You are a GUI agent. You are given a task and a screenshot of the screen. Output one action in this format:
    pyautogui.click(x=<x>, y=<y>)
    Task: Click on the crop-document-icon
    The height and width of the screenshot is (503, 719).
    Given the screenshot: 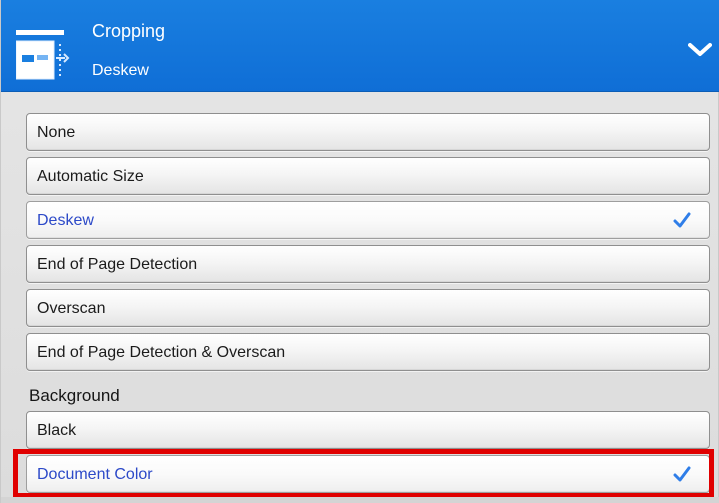 What is the action you would take?
    pyautogui.click(x=43, y=55)
    